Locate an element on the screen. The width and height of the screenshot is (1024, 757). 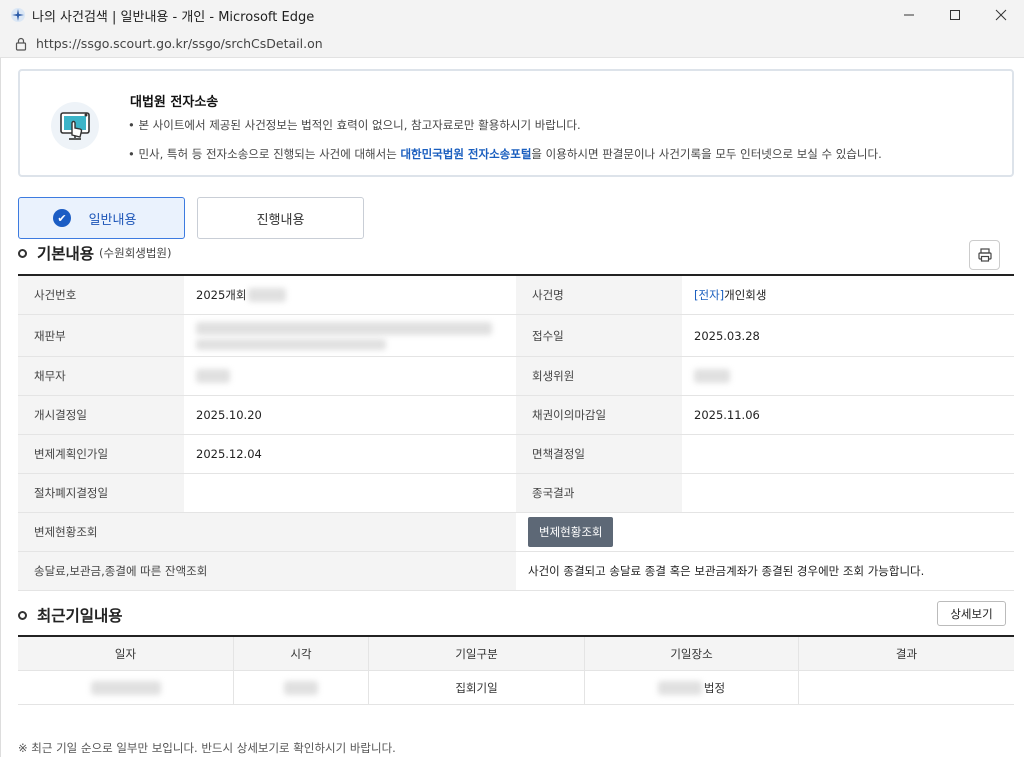
table-row: 변제현황조회 변제현황조회 is located at coordinates (516, 532).